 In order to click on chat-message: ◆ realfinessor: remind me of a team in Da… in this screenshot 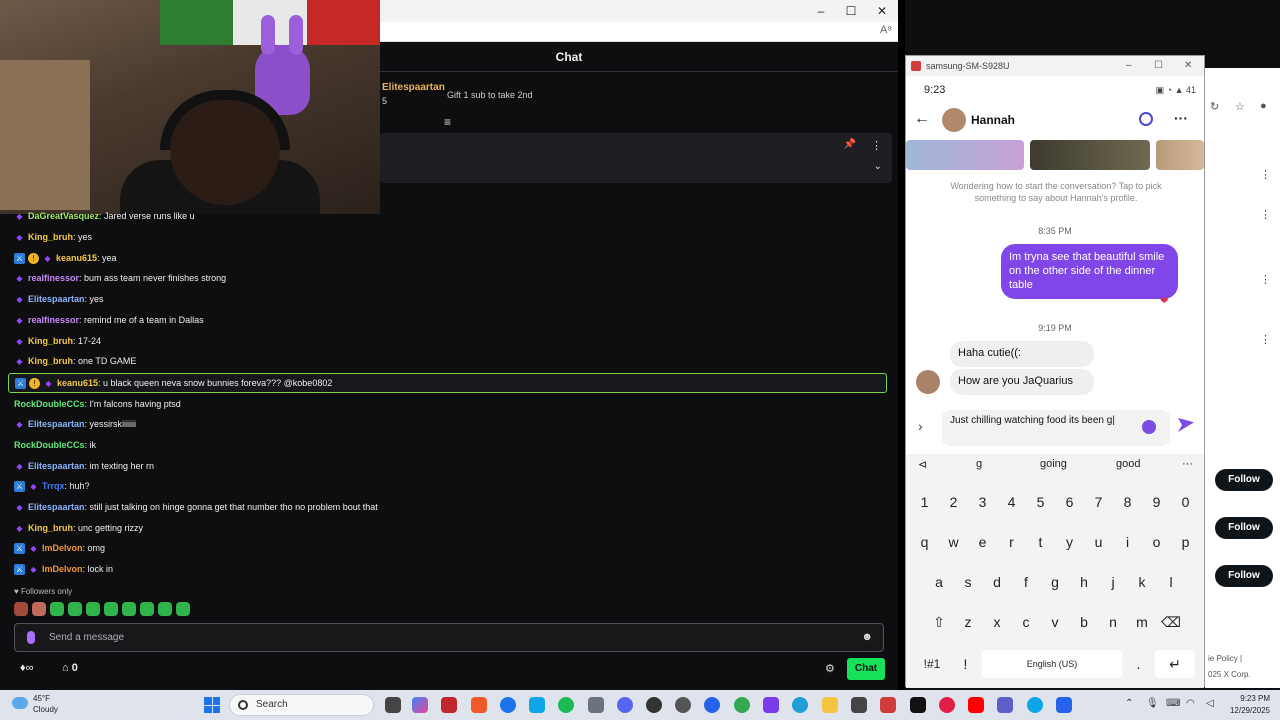, I will do `click(105, 321)`.